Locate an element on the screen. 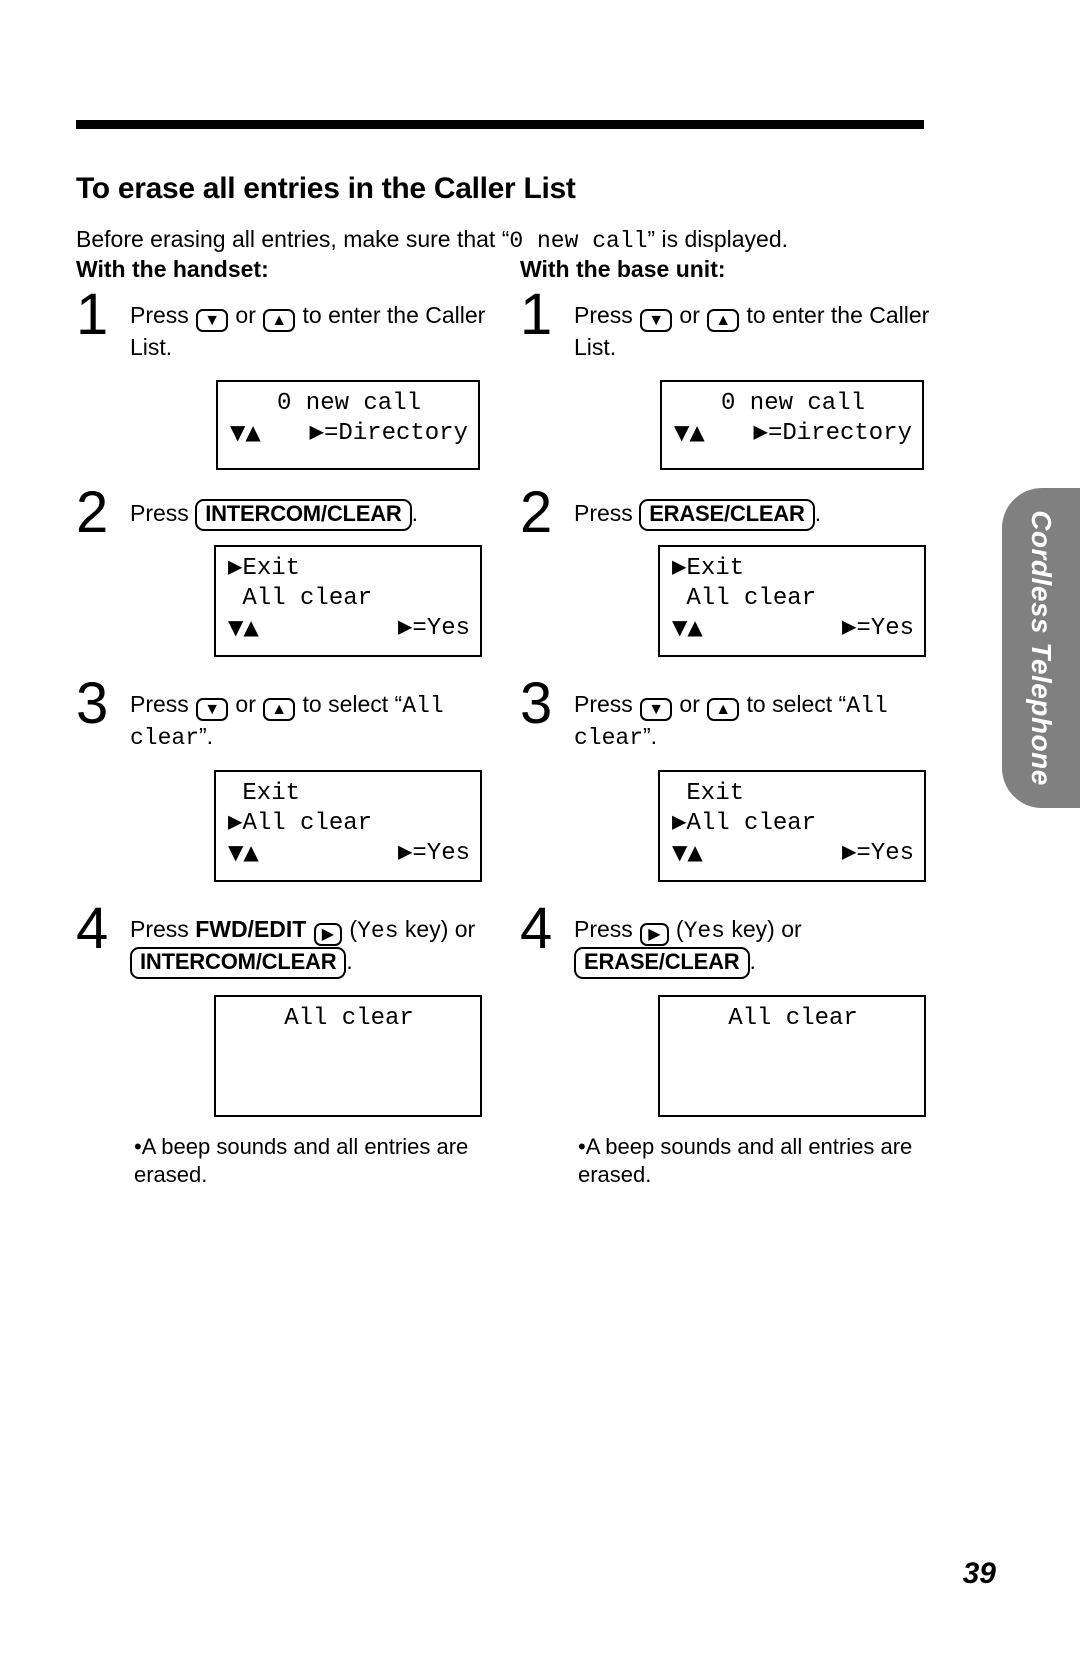  intro-after: ” is displayed. is located at coordinates (718, 239).